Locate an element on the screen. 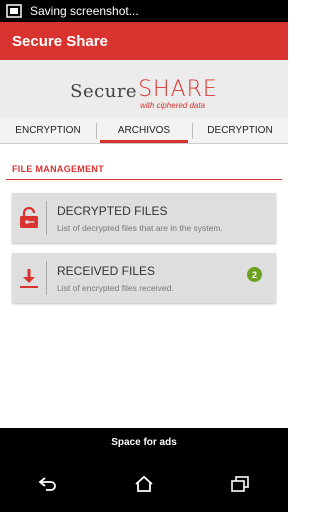 This screenshot has height=512, width=320. logo-banner: Secure SHARE with ciphered data is located at coordinates (144, 89).